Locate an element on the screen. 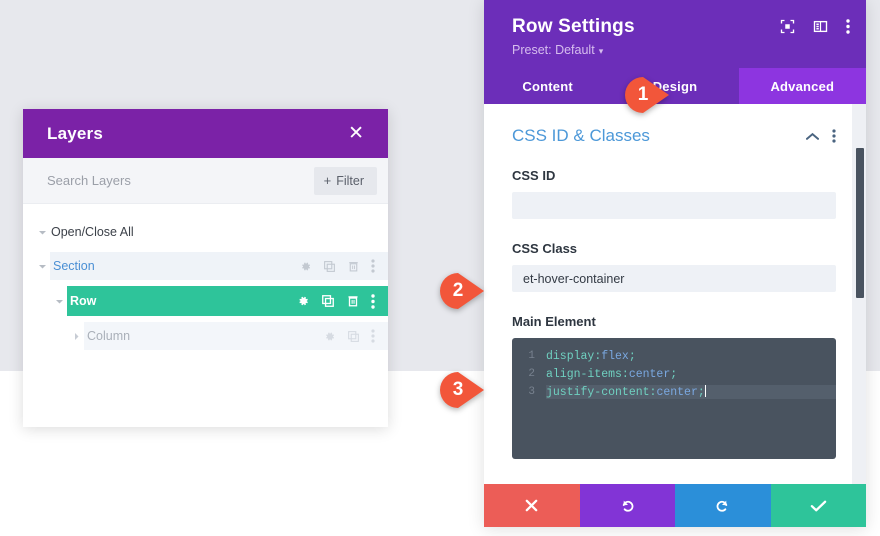 The width and height of the screenshot is (880, 536). settings-panel-header: Row Settings Preset: Default ▾ is located at coordinates (675, 34).